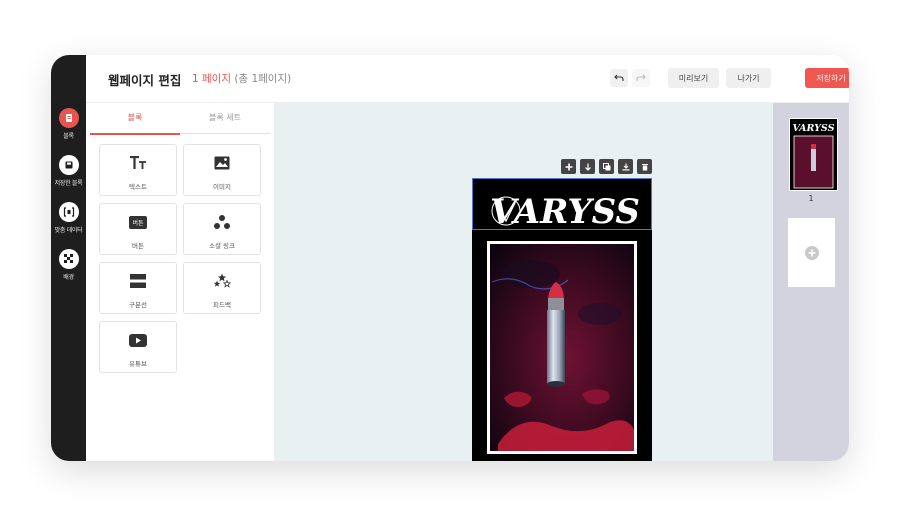  Describe the element at coordinates (138, 163) in the screenshot. I see `text-icon` at that location.